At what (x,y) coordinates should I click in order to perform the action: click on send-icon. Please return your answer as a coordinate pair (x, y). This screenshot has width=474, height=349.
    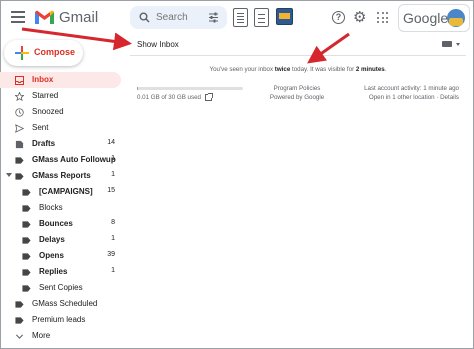
    Looking at the image, I should click on (19, 128).